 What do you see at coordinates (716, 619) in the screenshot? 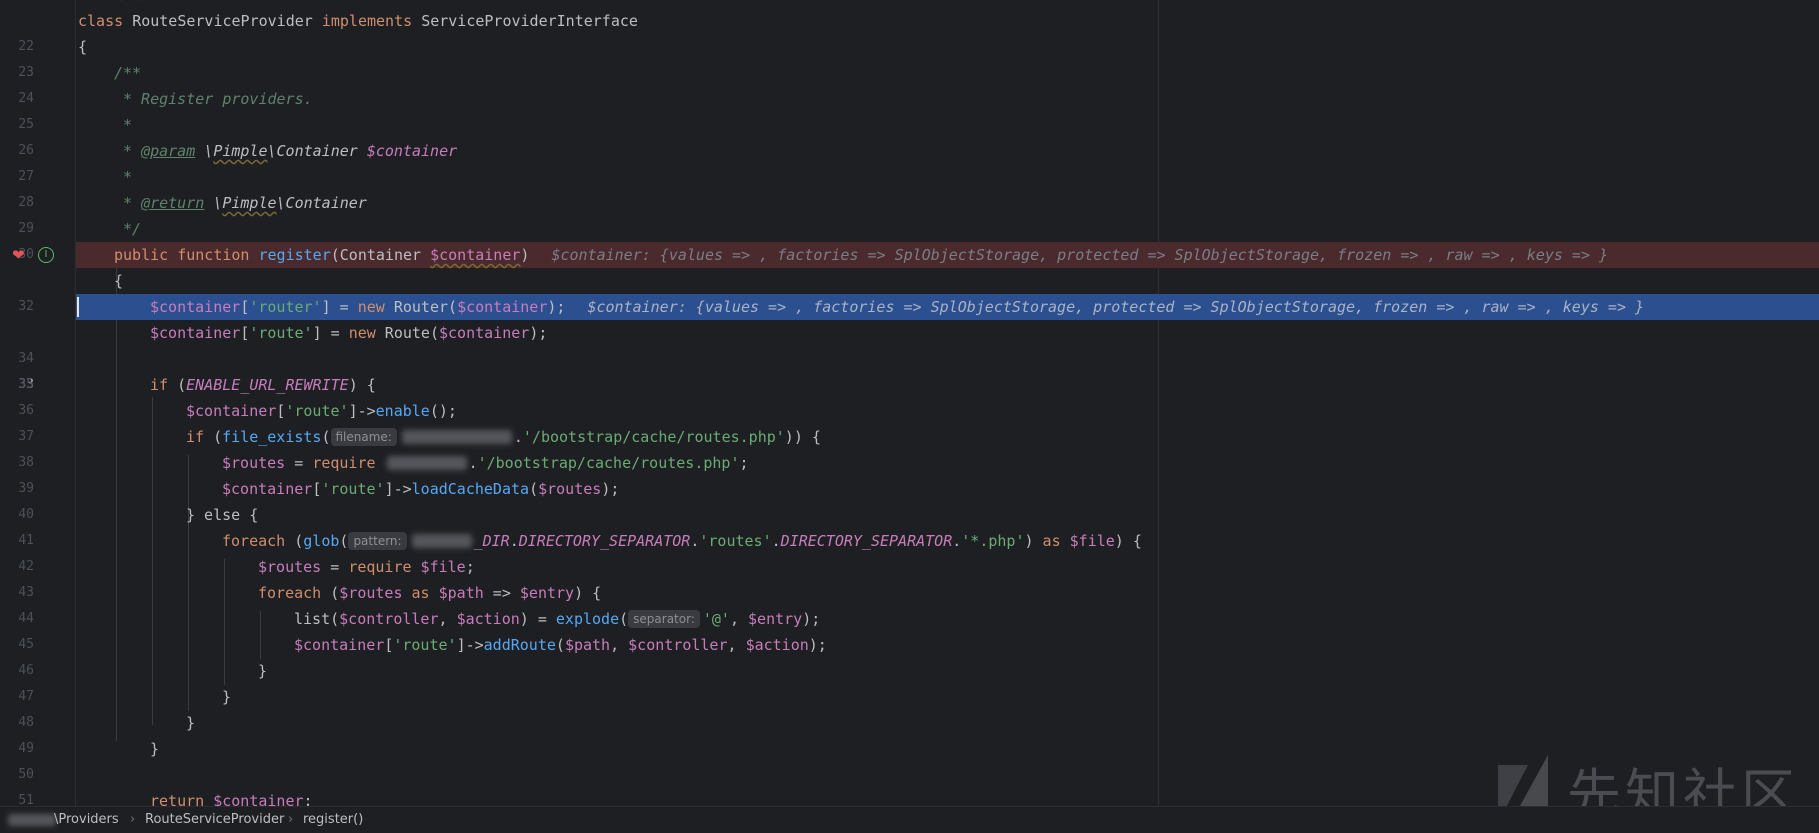
I see `string-literal: '@'` at bounding box center [716, 619].